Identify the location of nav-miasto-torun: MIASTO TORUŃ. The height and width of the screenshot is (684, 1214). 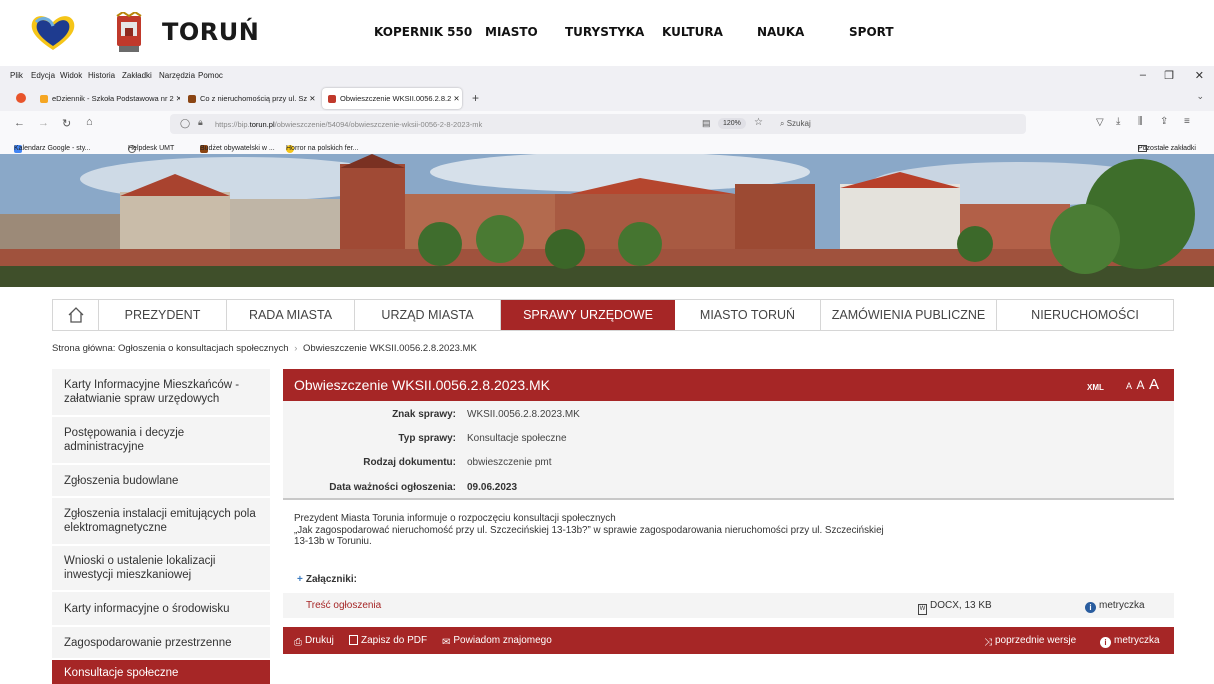
(748, 315).